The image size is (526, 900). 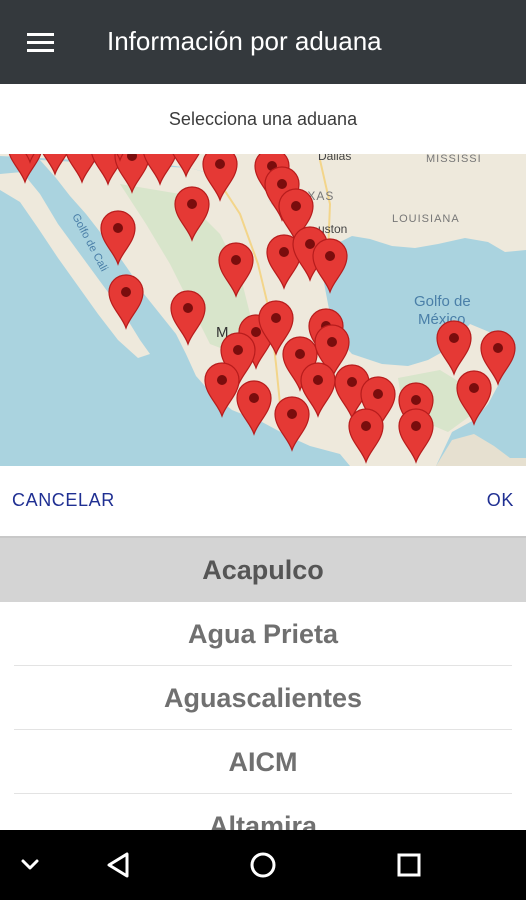 I want to click on app-bar: Información por aduana, so click(x=263, y=42).